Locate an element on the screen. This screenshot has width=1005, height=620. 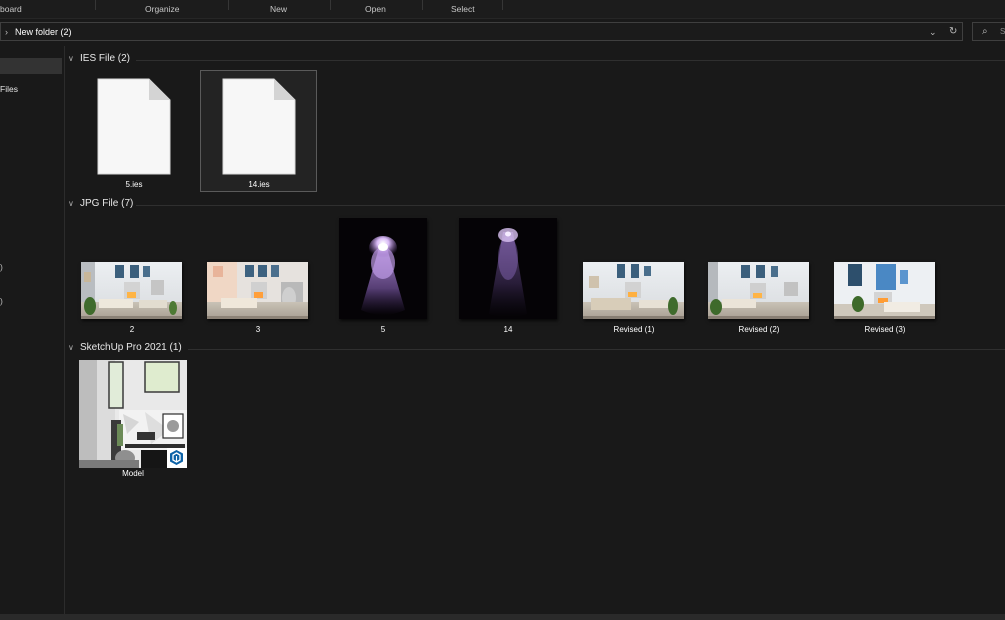
address-path: New folder (2) is located at coordinates (43, 32).